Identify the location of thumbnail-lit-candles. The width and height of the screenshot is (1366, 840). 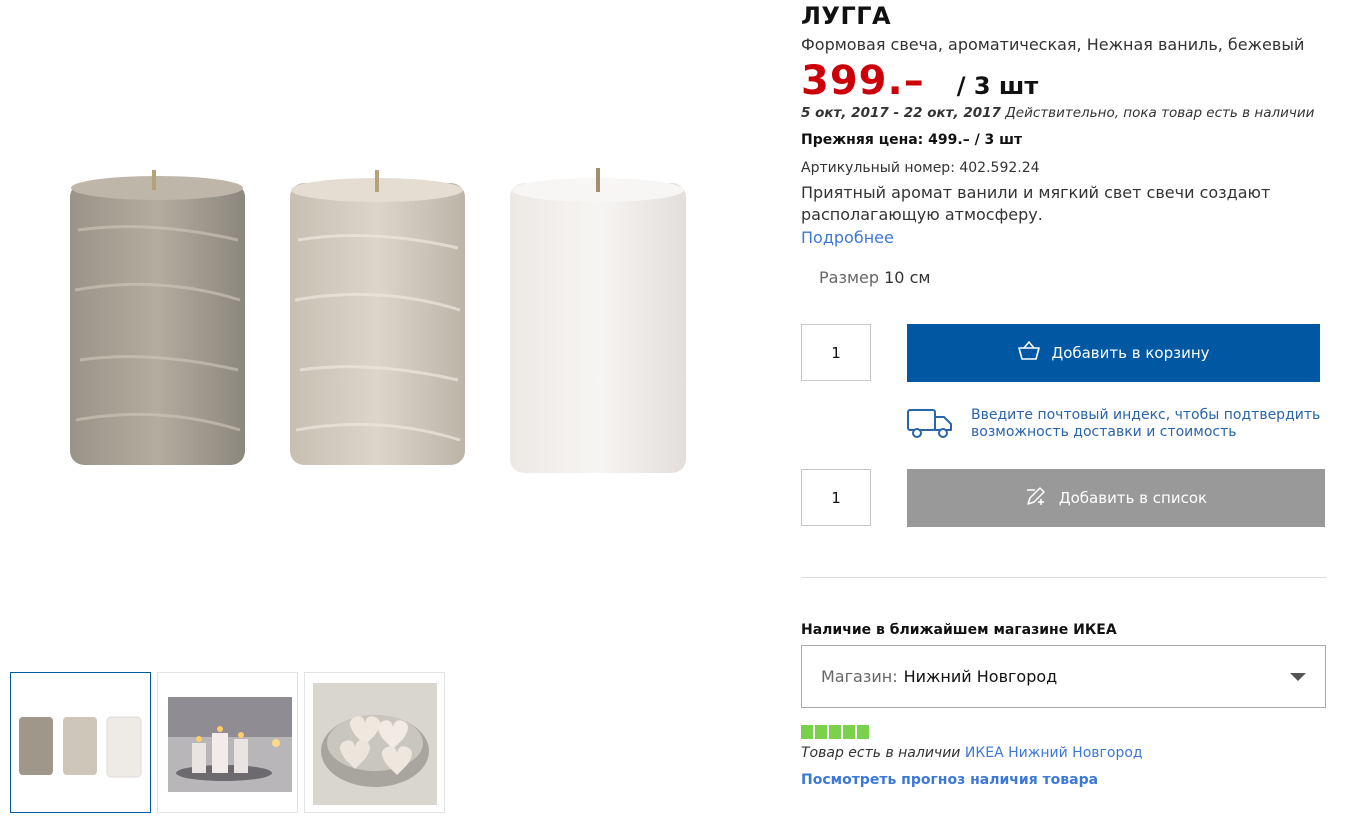
(227, 742).